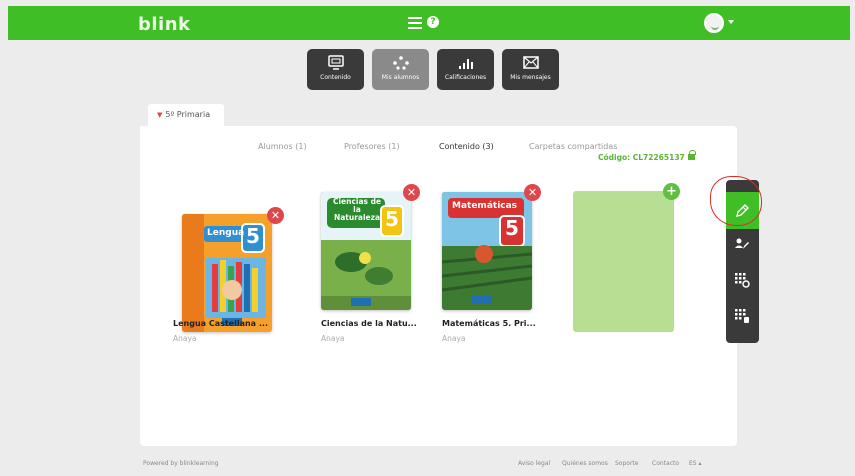  Describe the element at coordinates (641, 157) in the screenshot. I see `class-code-label: Código: CL72265137` at that location.